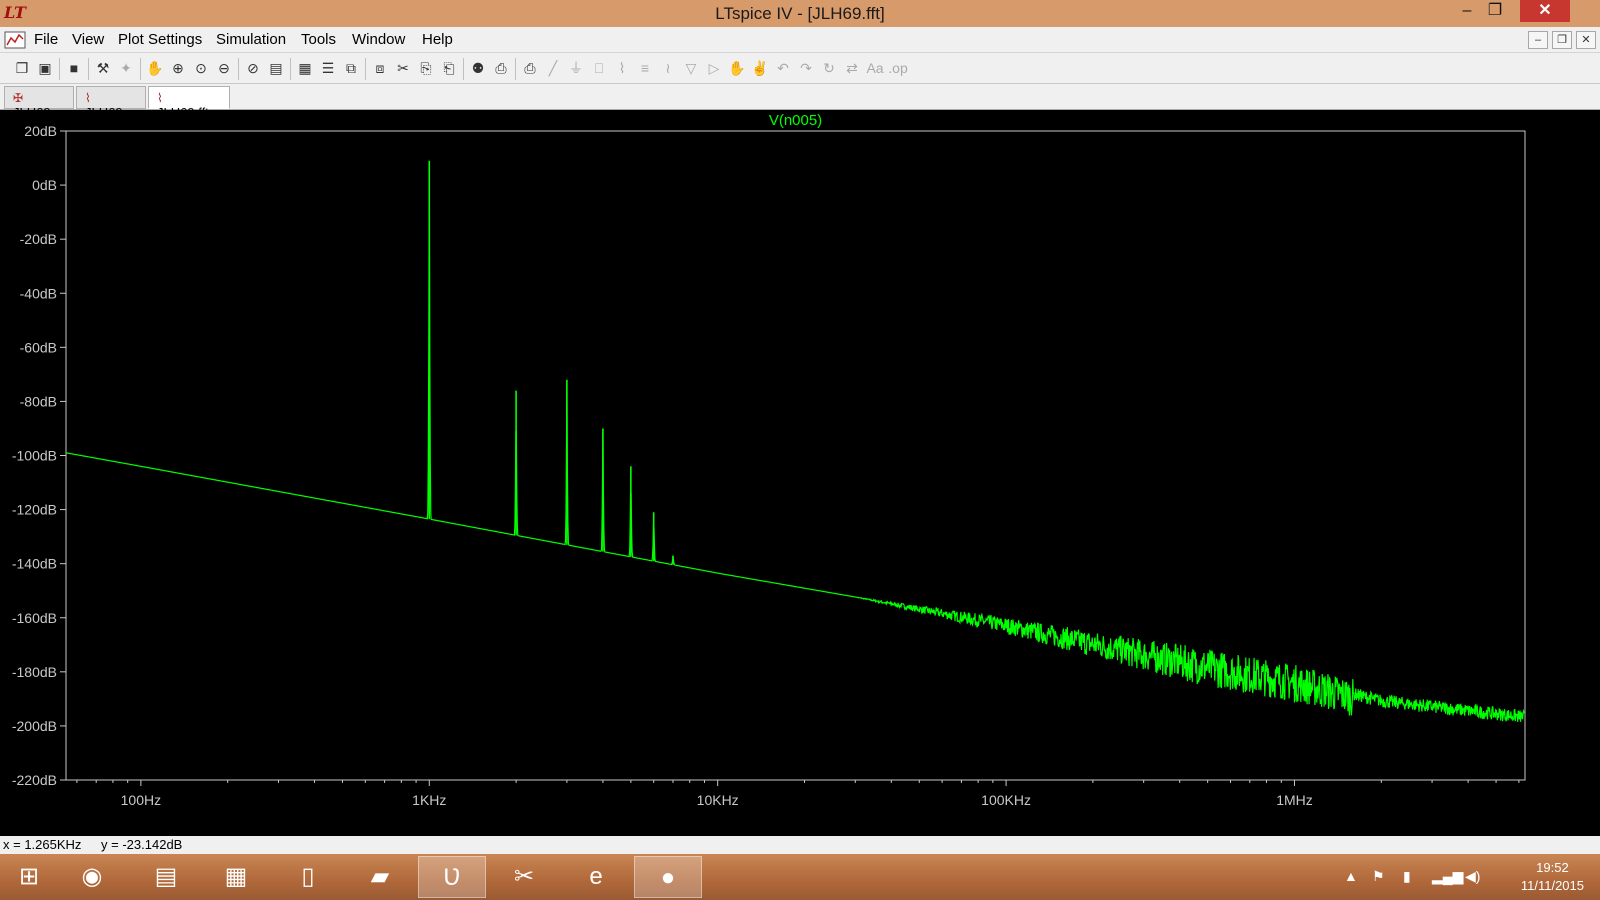 The height and width of the screenshot is (900, 1600). I want to click on control-panel-icon: ⚒, so click(103, 68).